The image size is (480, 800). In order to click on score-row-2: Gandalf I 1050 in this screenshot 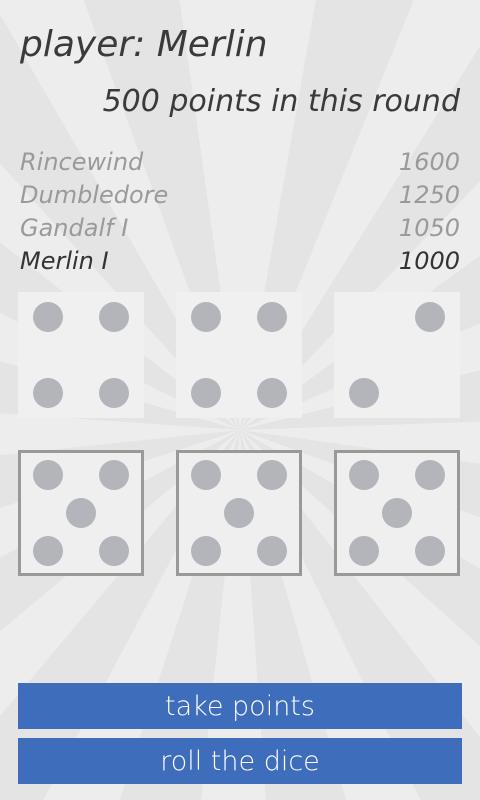, I will do `click(240, 228)`.